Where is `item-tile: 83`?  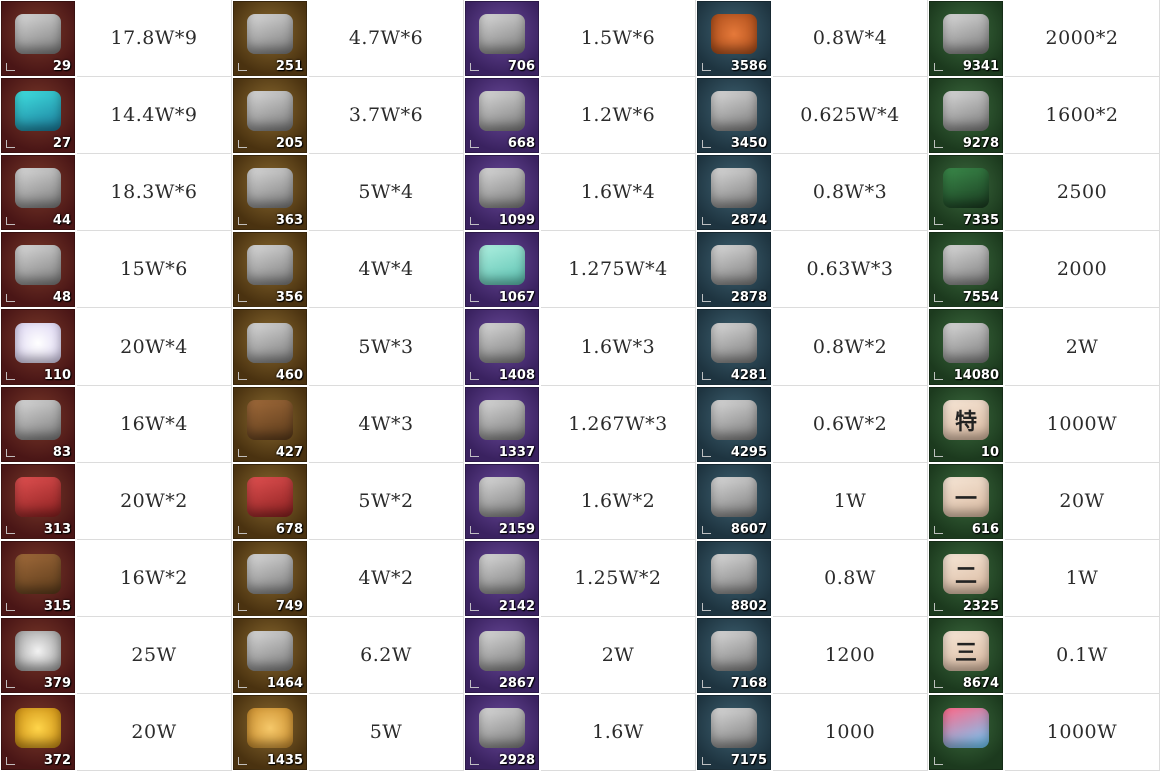
item-tile: 83 is located at coordinates (38, 424).